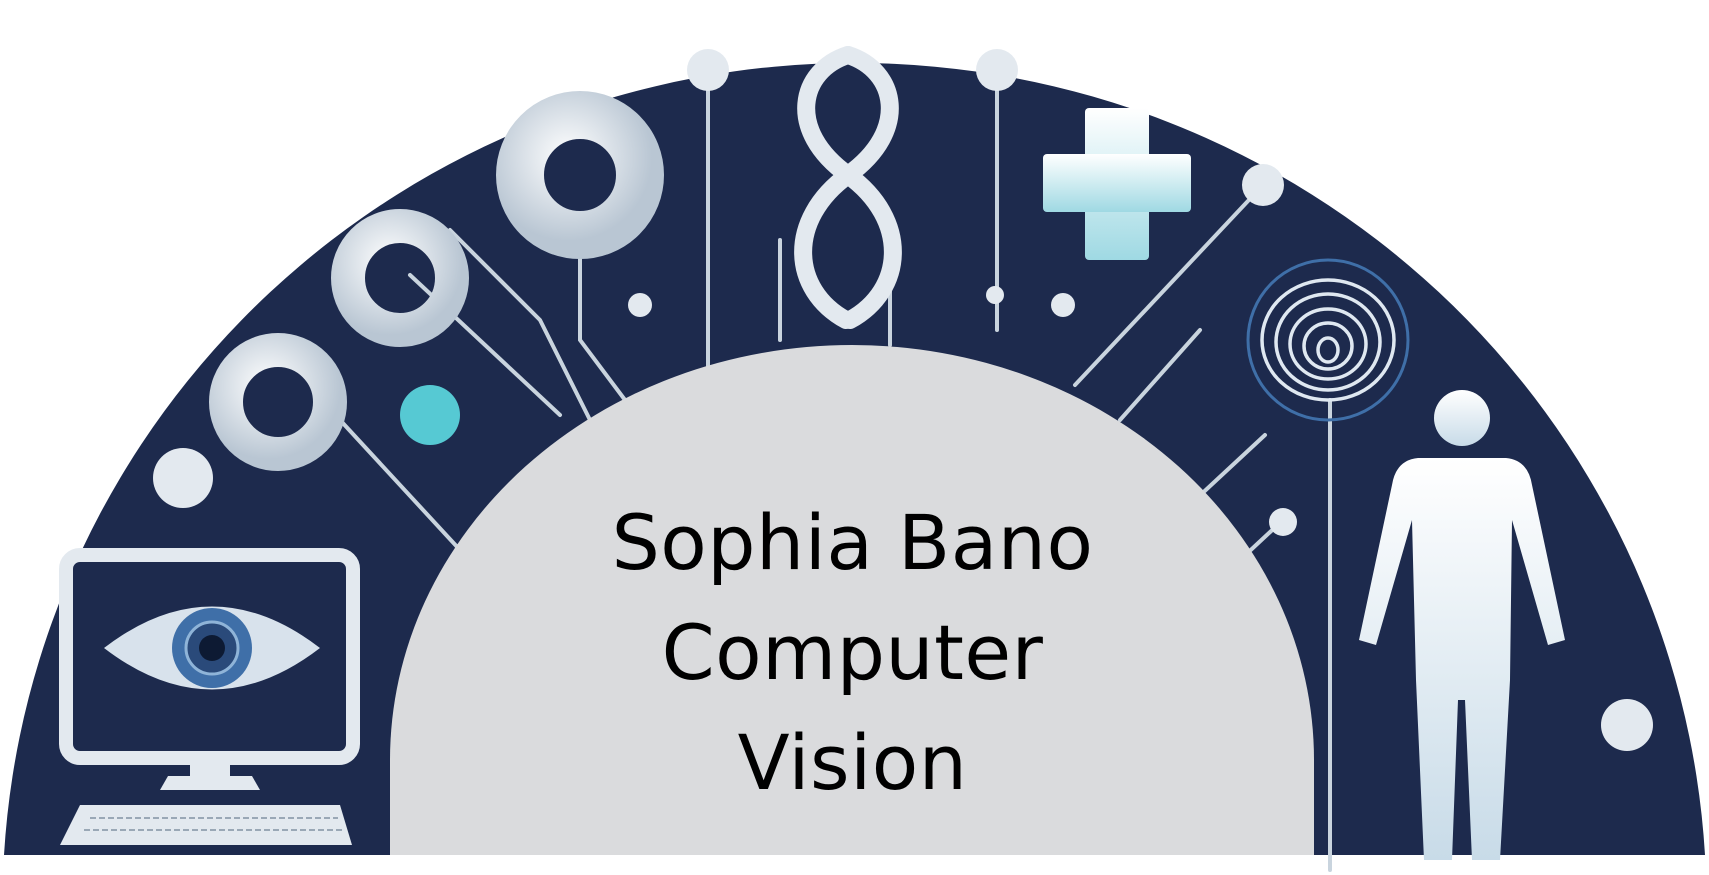 The width and height of the screenshot is (1709, 875). What do you see at coordinates (430, 415) in the screenshot?
I see `teal-dot-icon` at bounding box center [430, 415].